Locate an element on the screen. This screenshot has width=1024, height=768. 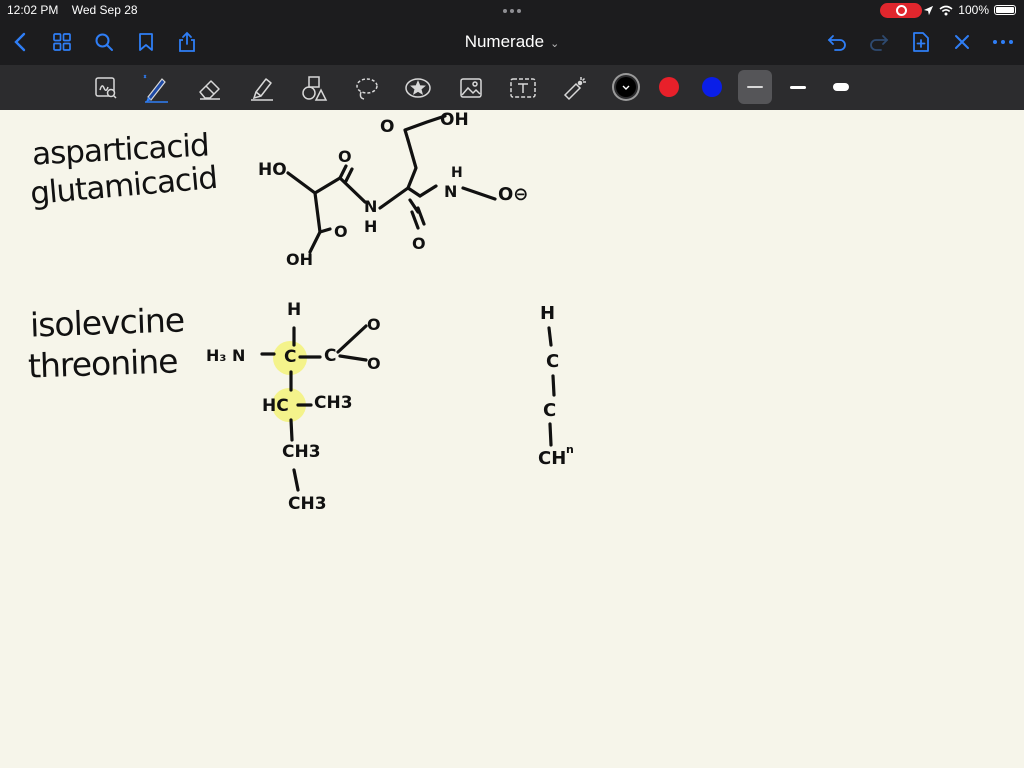
stroke-width-medium is located at coordinates (798, 87).